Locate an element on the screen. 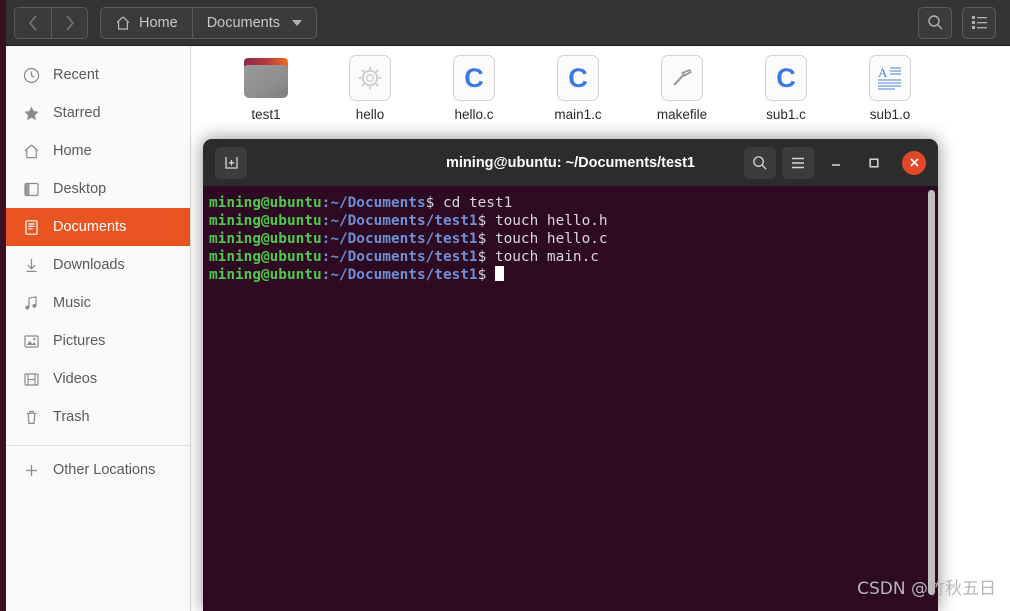  close-button is located at coordinates (914, 162).